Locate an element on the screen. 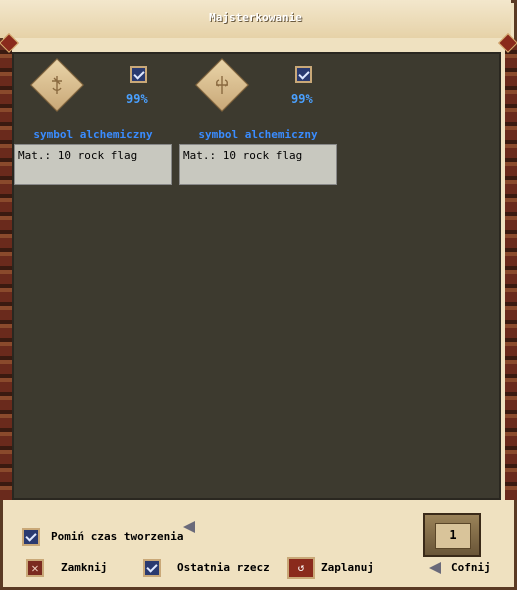 The width and height of the screenshot is (517, 590). plan-icon: ↺ is located at coordinates (301, 568).